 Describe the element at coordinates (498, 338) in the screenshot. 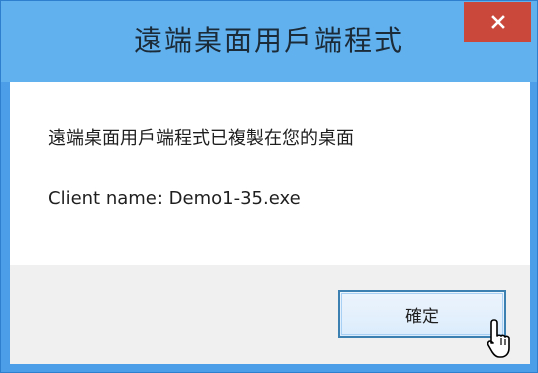

I see `mouse-pointer-icon` at that location.